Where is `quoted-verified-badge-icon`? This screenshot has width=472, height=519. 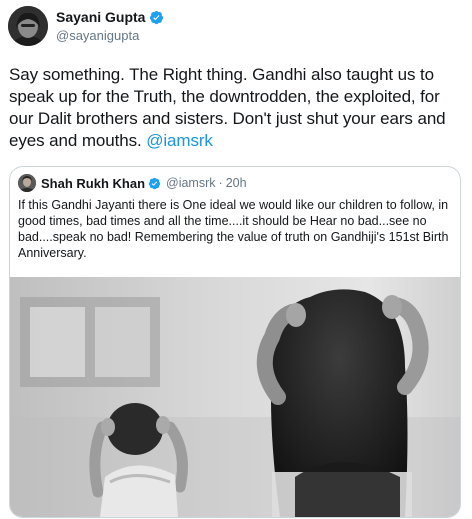
quoted-verified-badge-icon is located at coordinates (154, 183).